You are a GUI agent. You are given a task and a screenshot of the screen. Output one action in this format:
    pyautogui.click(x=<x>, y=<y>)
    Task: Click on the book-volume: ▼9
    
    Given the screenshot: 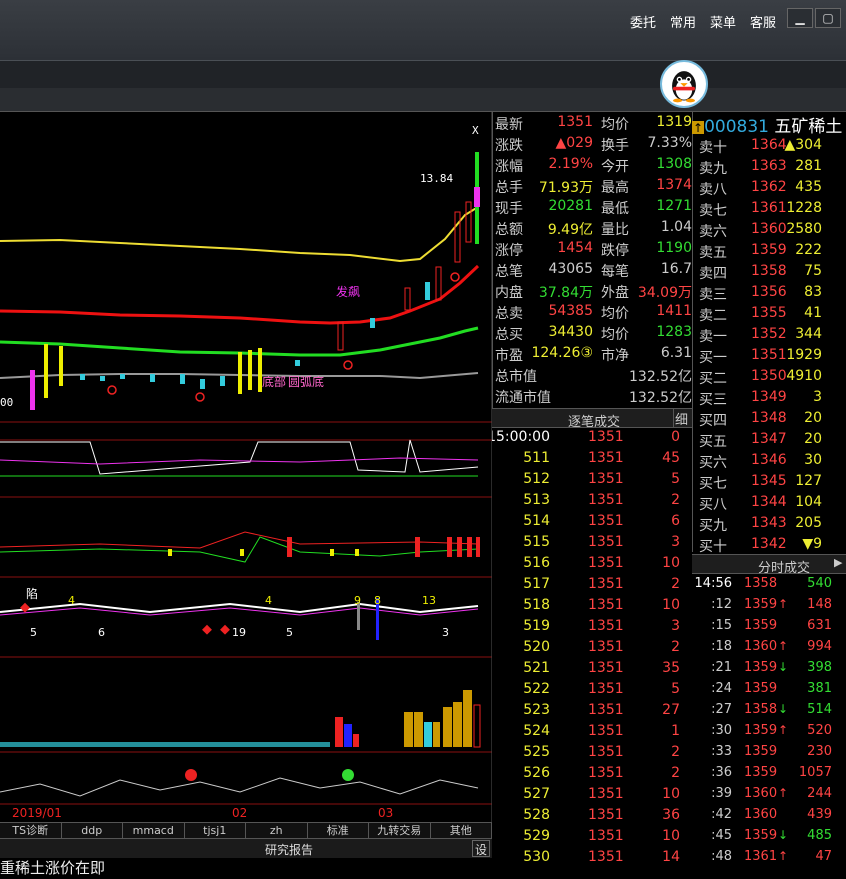 What is the action you would take?
    pyautogui.click(x=812, y=544)
    